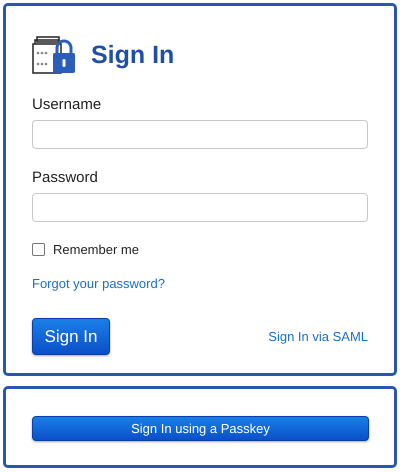 The width and height of the screenshot is (400, 472). What do you see at coordinates (132, 55) in the screenshot?
I see `page-title: Sign In` at bounding box center [132, 55].